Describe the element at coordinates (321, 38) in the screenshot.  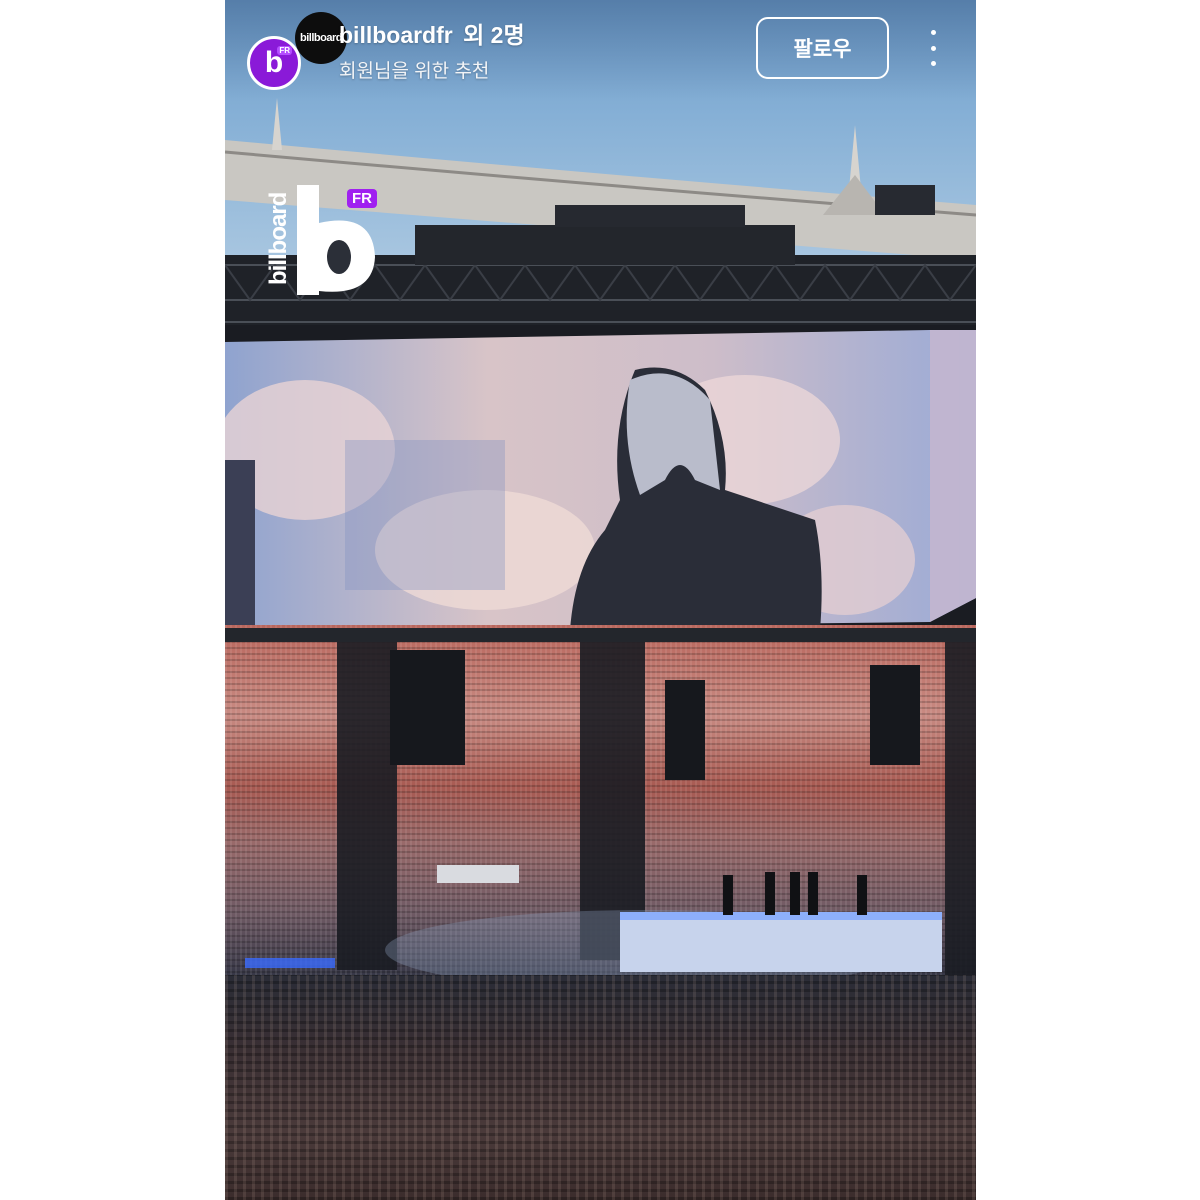
I see `avatar-back-text: billboard` at that location.